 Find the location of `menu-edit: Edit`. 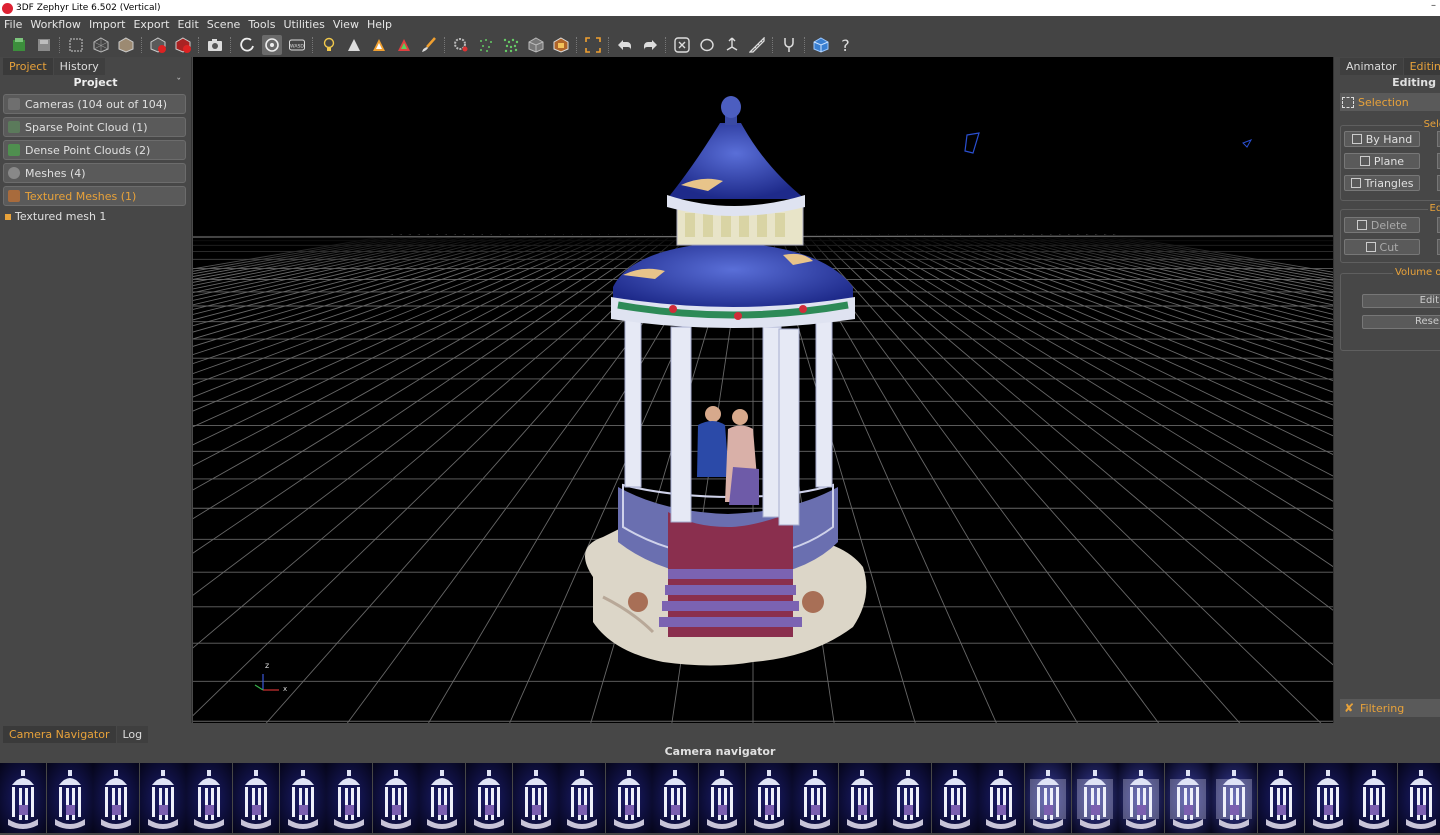

menu-edit: Edit is located at coordinates (187, 24).